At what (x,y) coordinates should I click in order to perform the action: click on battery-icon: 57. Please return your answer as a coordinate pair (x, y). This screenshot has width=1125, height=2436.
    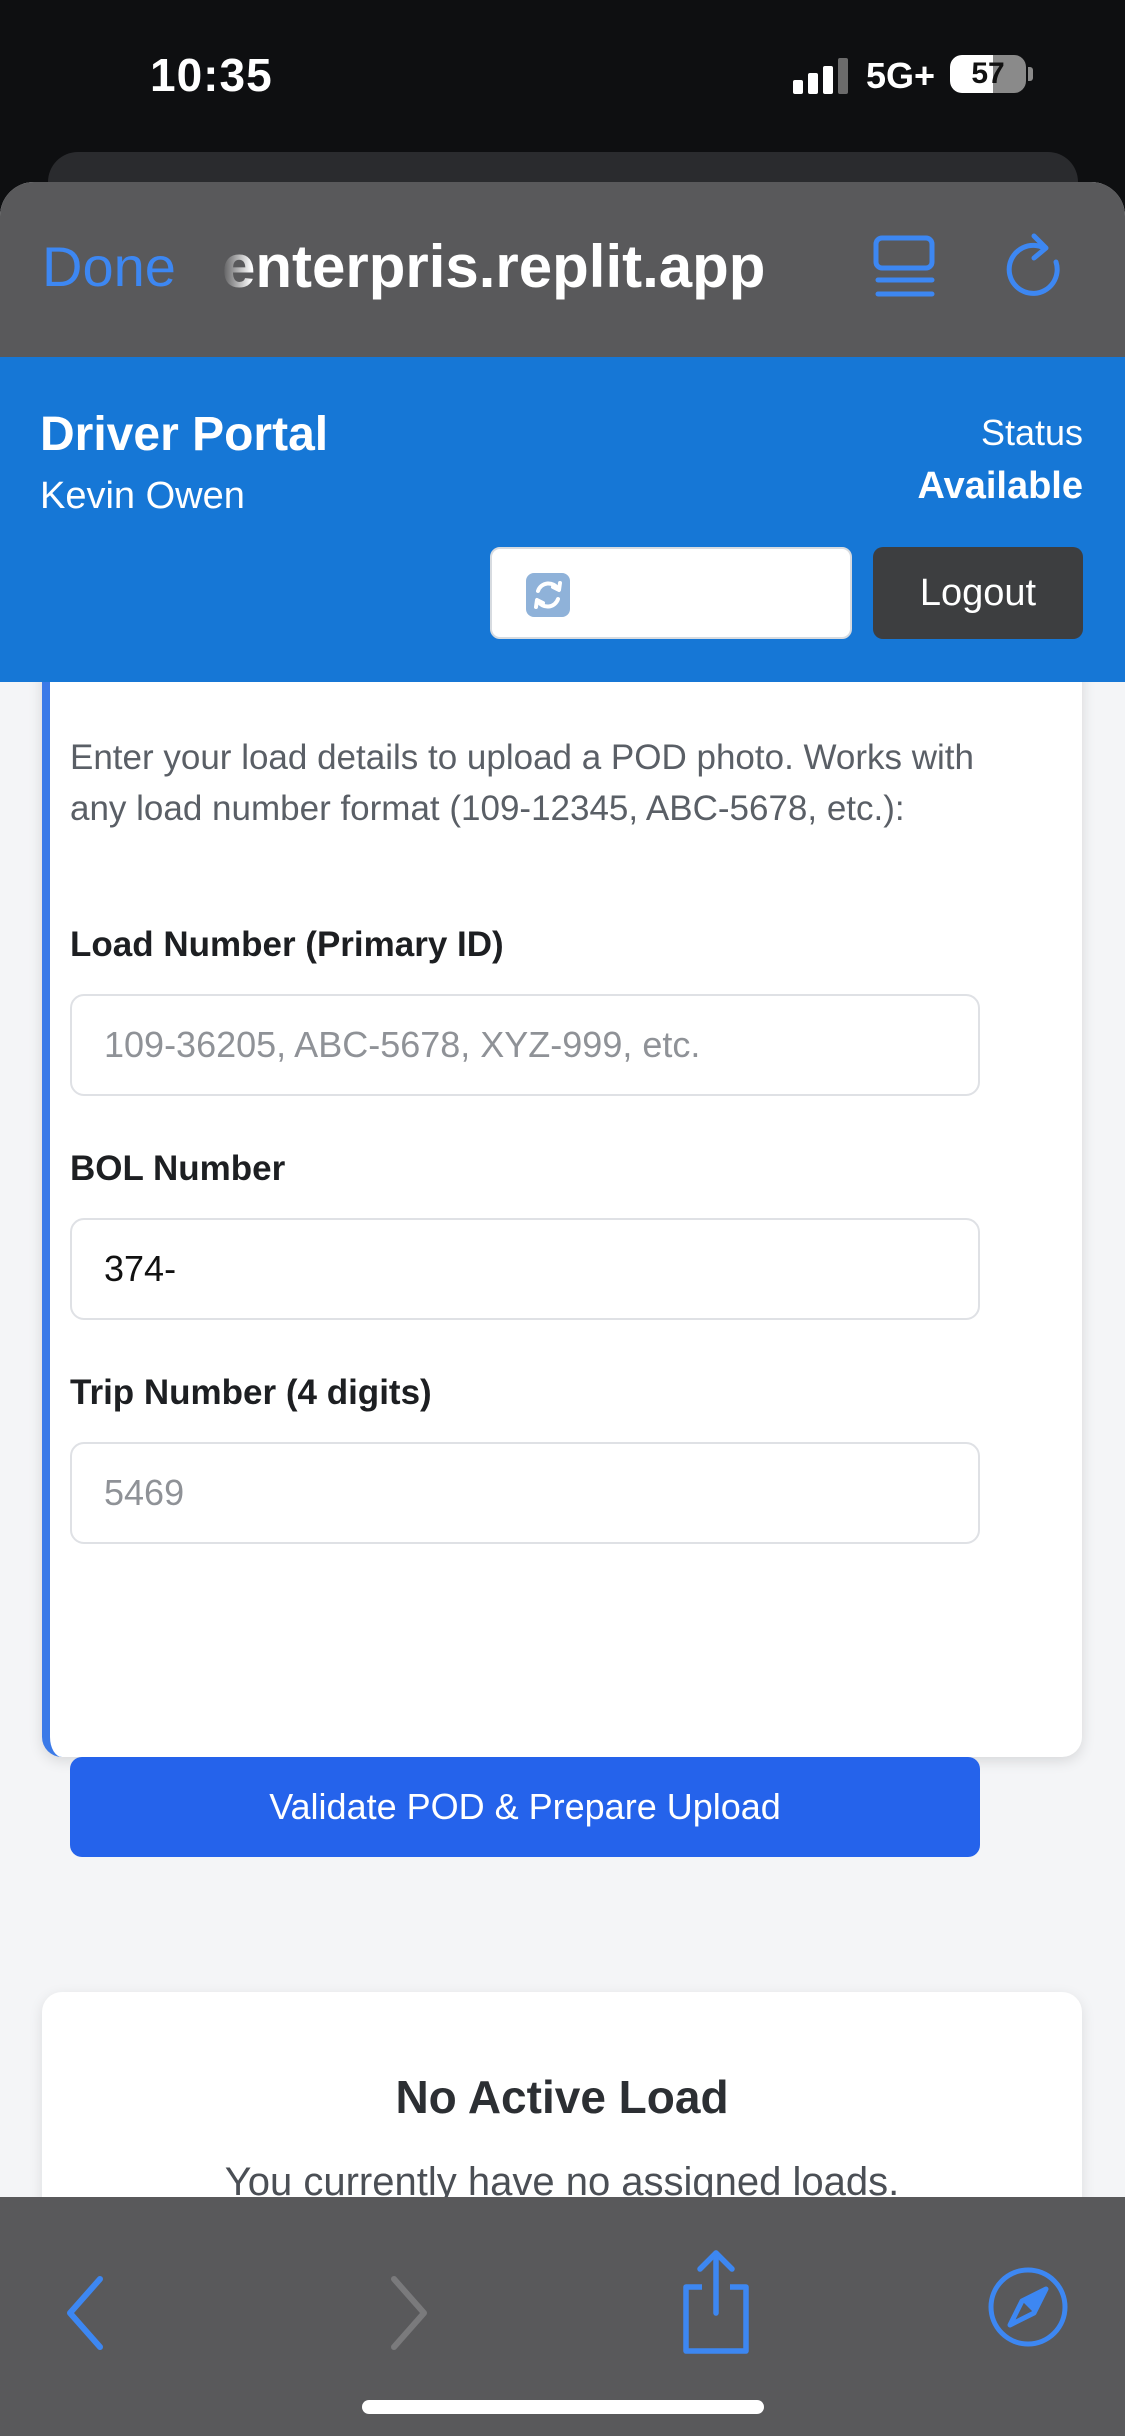
    Looking at the image, I should click on (988, 74).